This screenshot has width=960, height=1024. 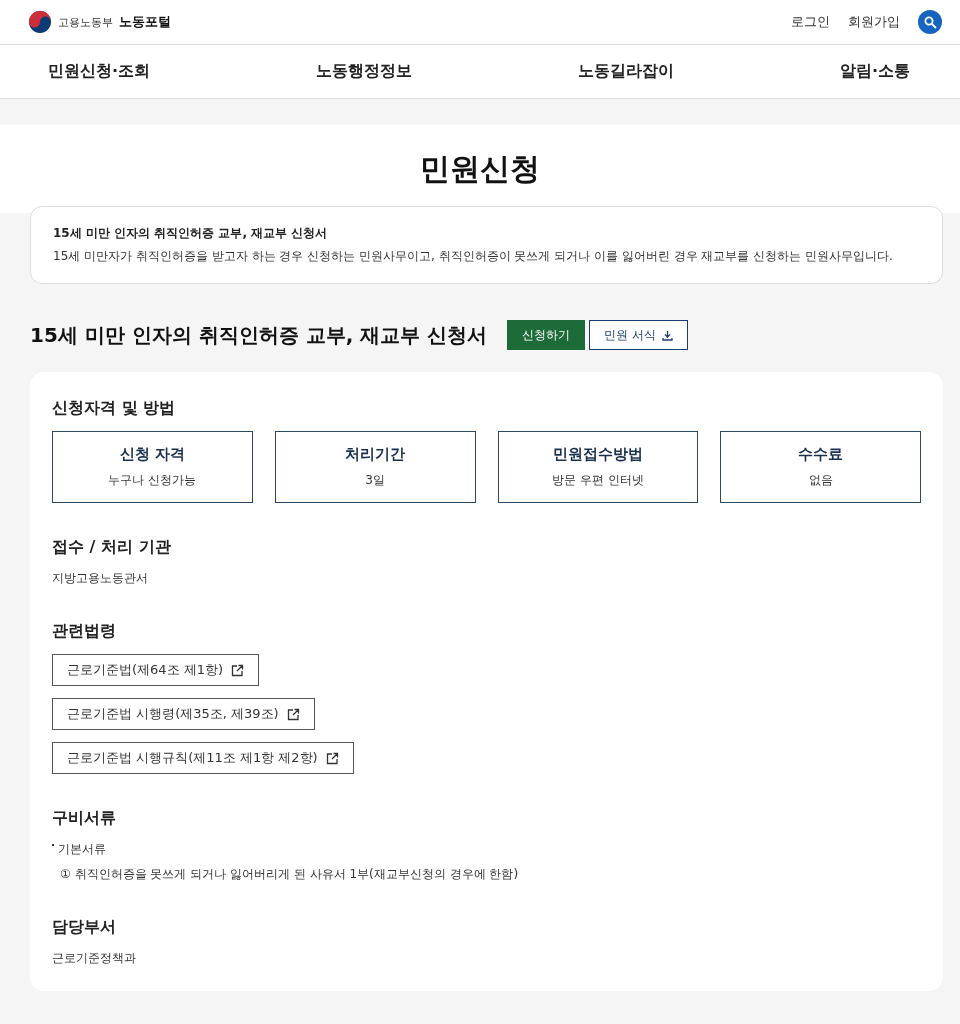 What do you see at coordinates (480, 168) in the screenshot?
I see `page-title: 민원신청` at bounding box center [480, 168].